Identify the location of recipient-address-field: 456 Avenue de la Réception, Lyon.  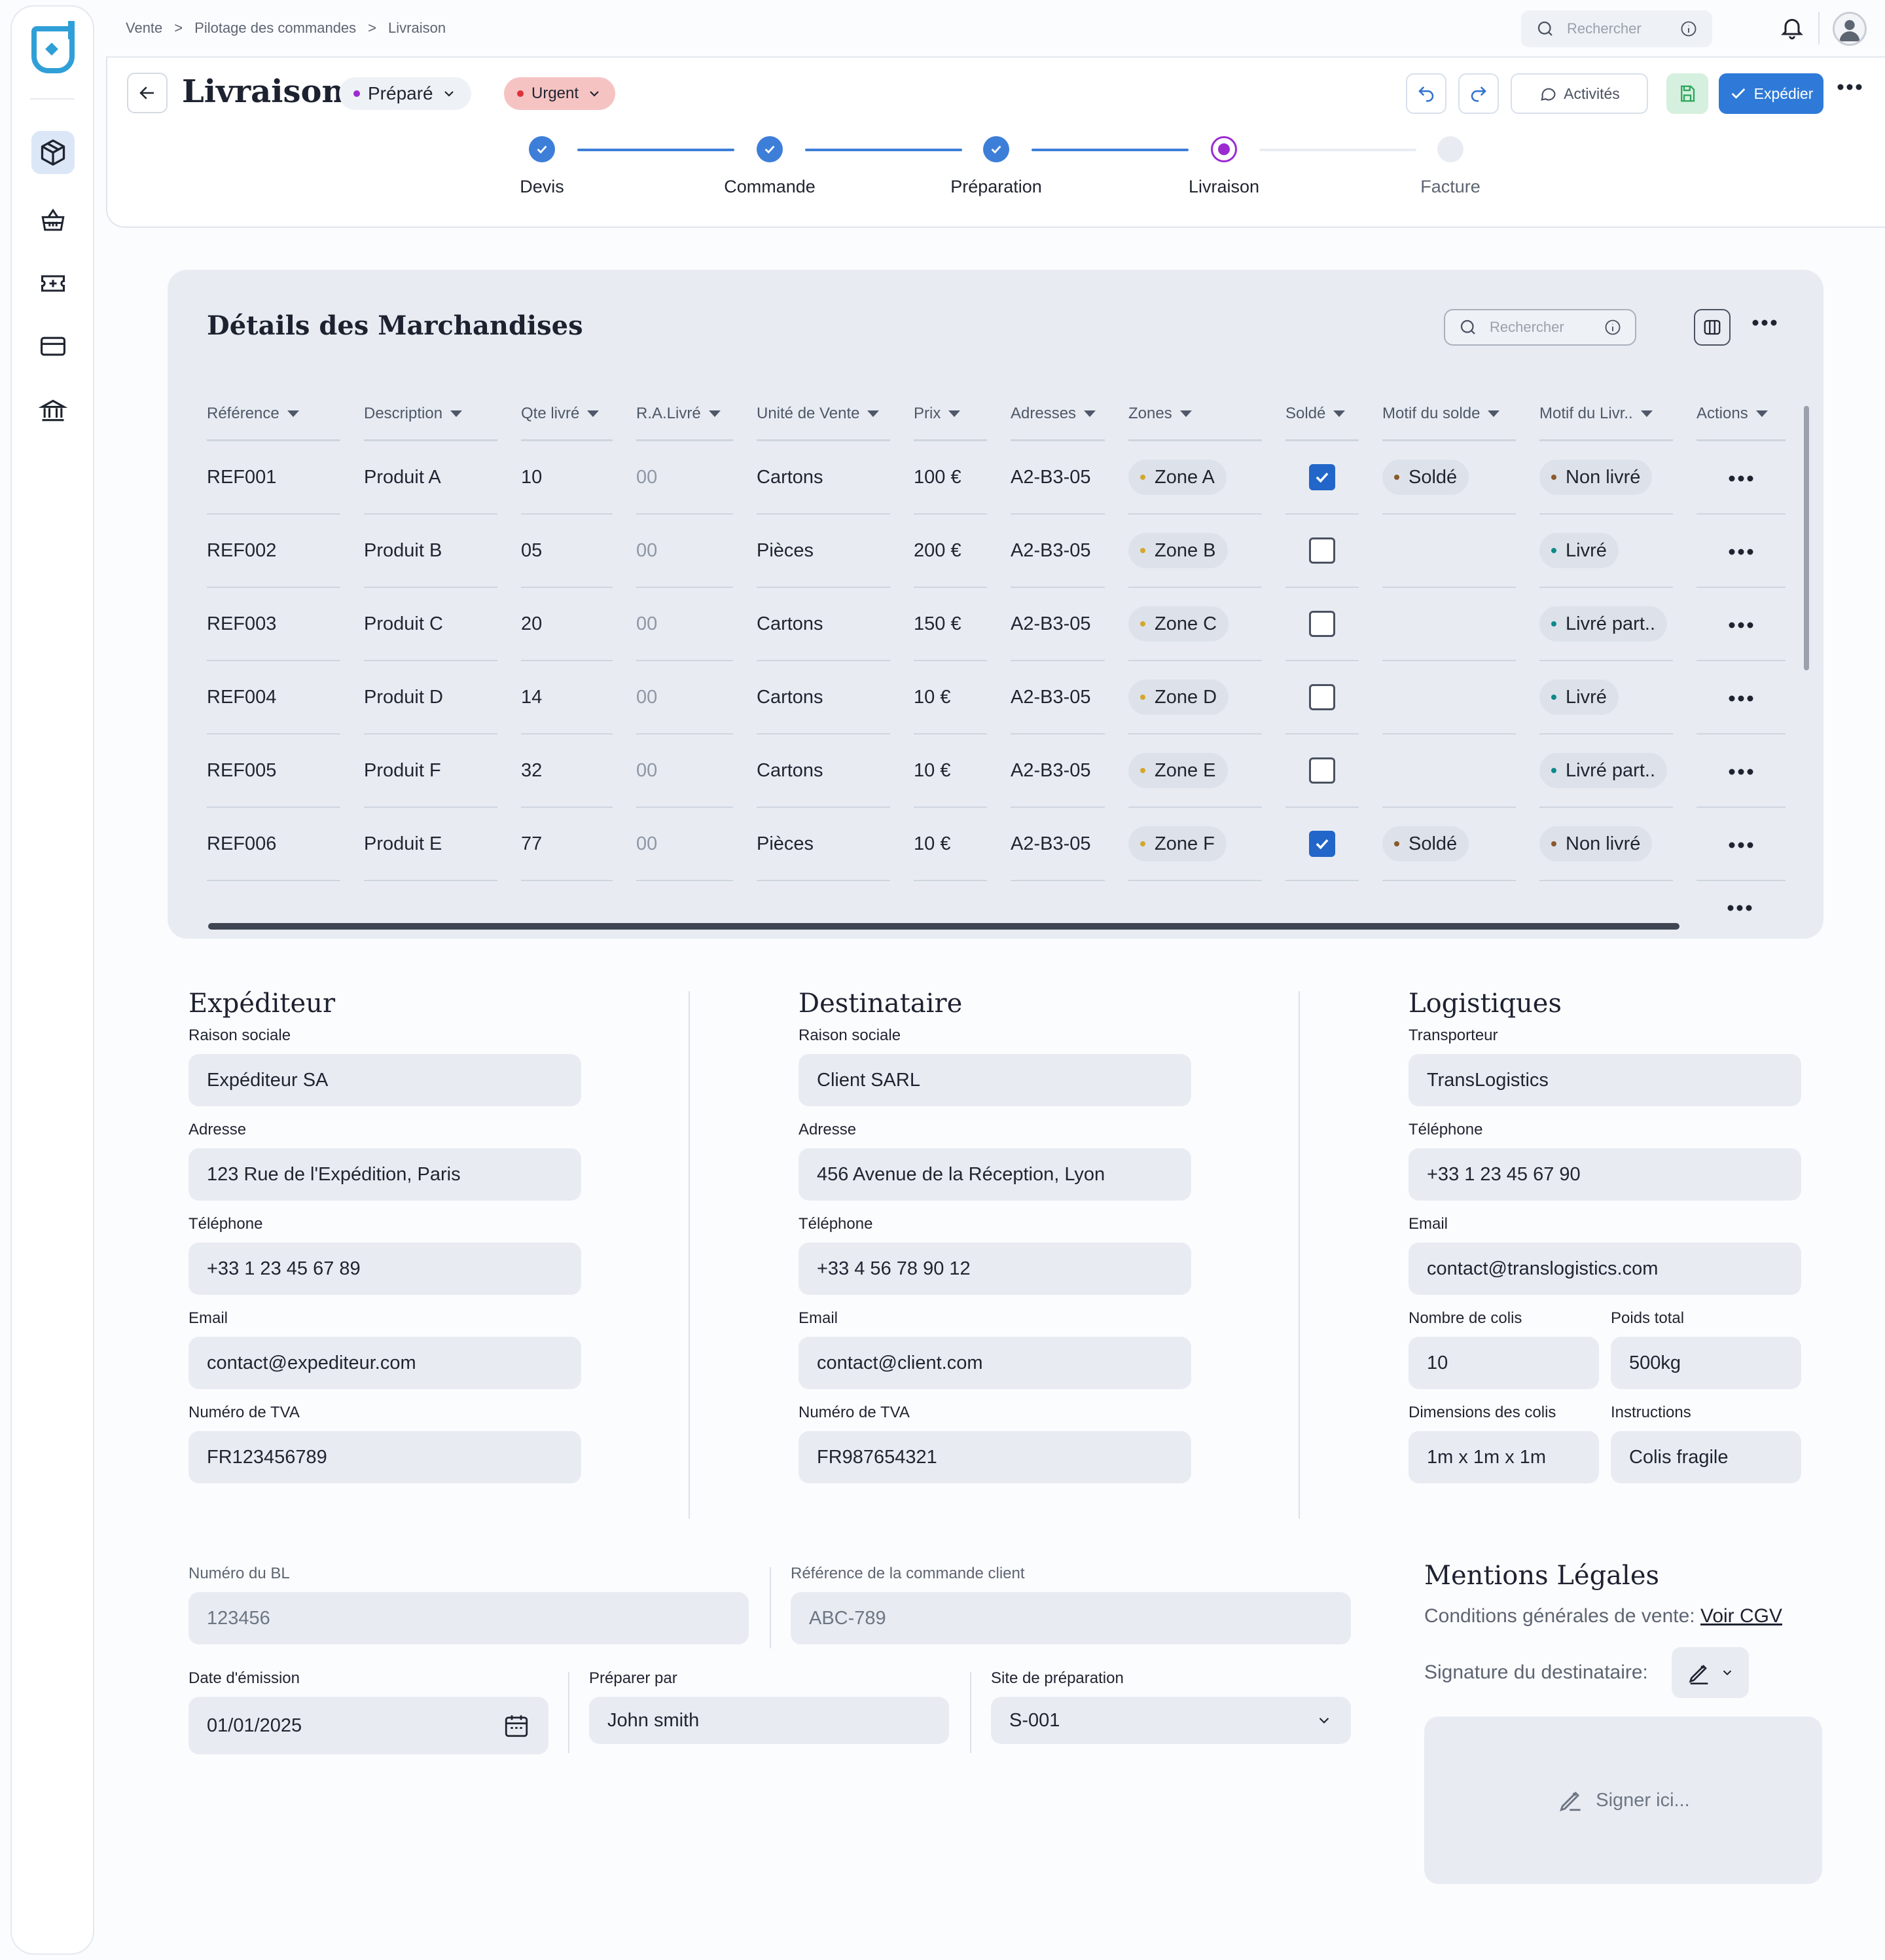
(995, 1174).